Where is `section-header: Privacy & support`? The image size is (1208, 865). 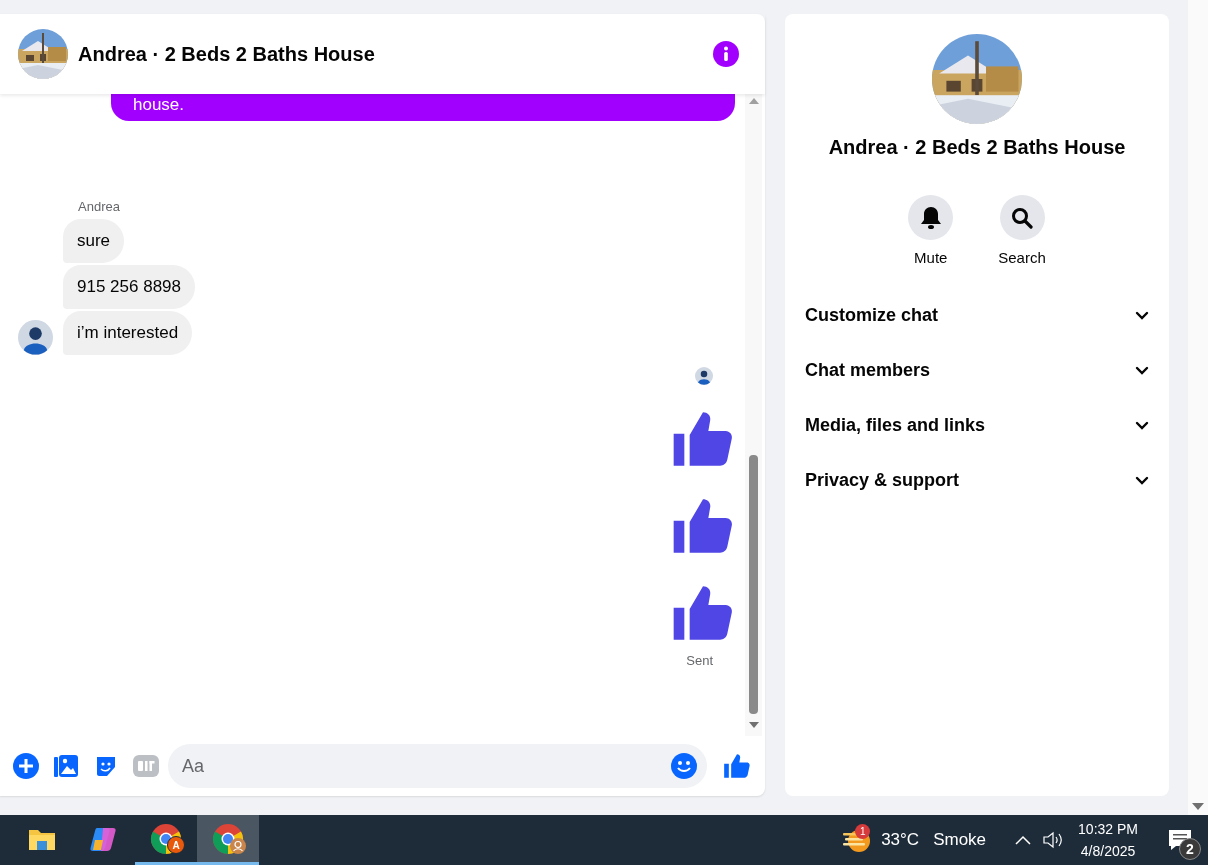 section-header: Privacy & support is located at coordinates (977, 480).